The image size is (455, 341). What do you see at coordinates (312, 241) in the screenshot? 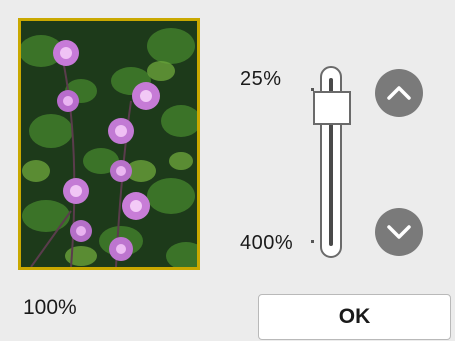
I see `slider-bottom-tick` at bounding box center [312, 241].